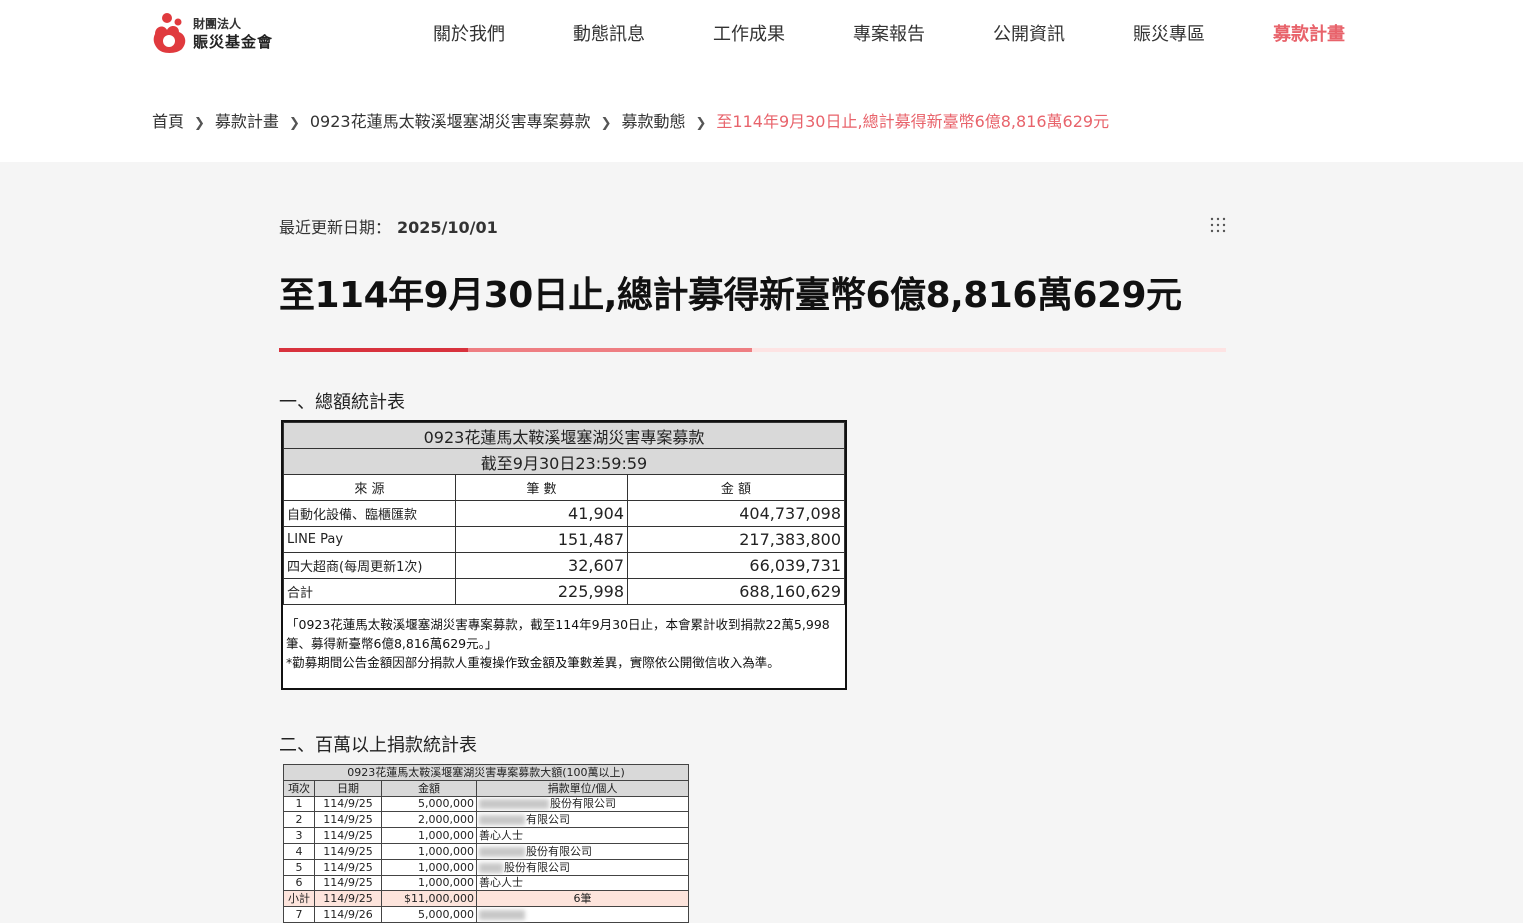 The height and width of the screenshot is (923, 1523). What do you see at coordinates (564, 565) in the screenshot?
I see `table-row: 四大超商(每周更新1次) 32,607 66,039,731` at bounding box center [564, 565].